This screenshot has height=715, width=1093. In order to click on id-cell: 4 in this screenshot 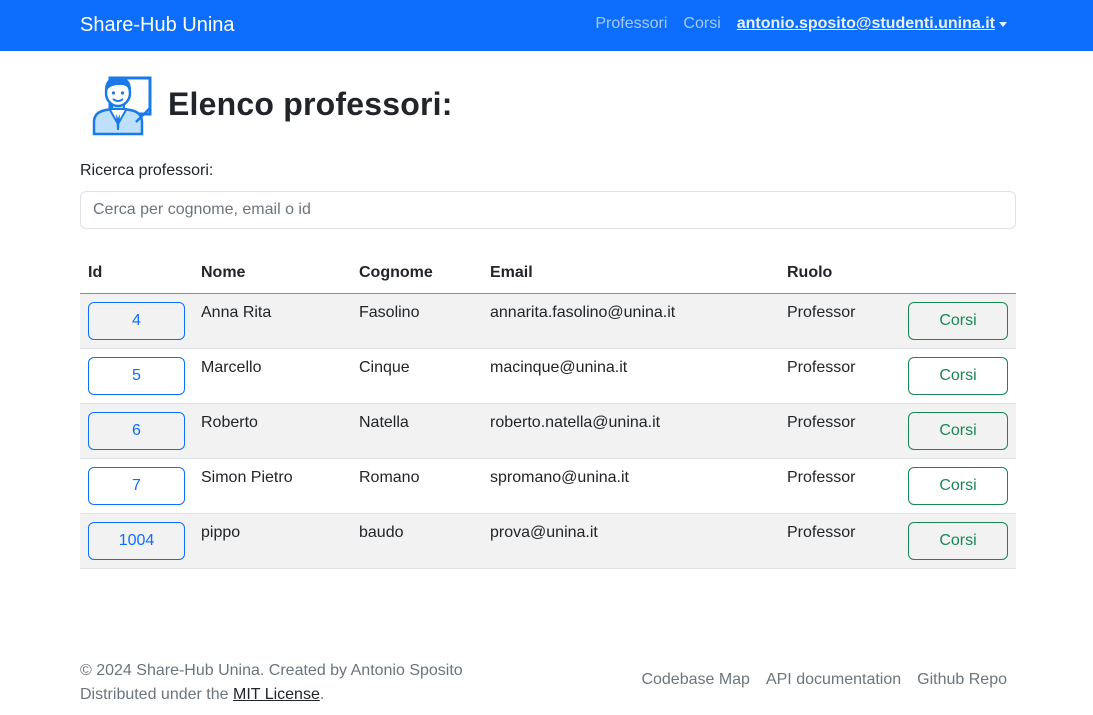, I will do `click(136, 321)`.